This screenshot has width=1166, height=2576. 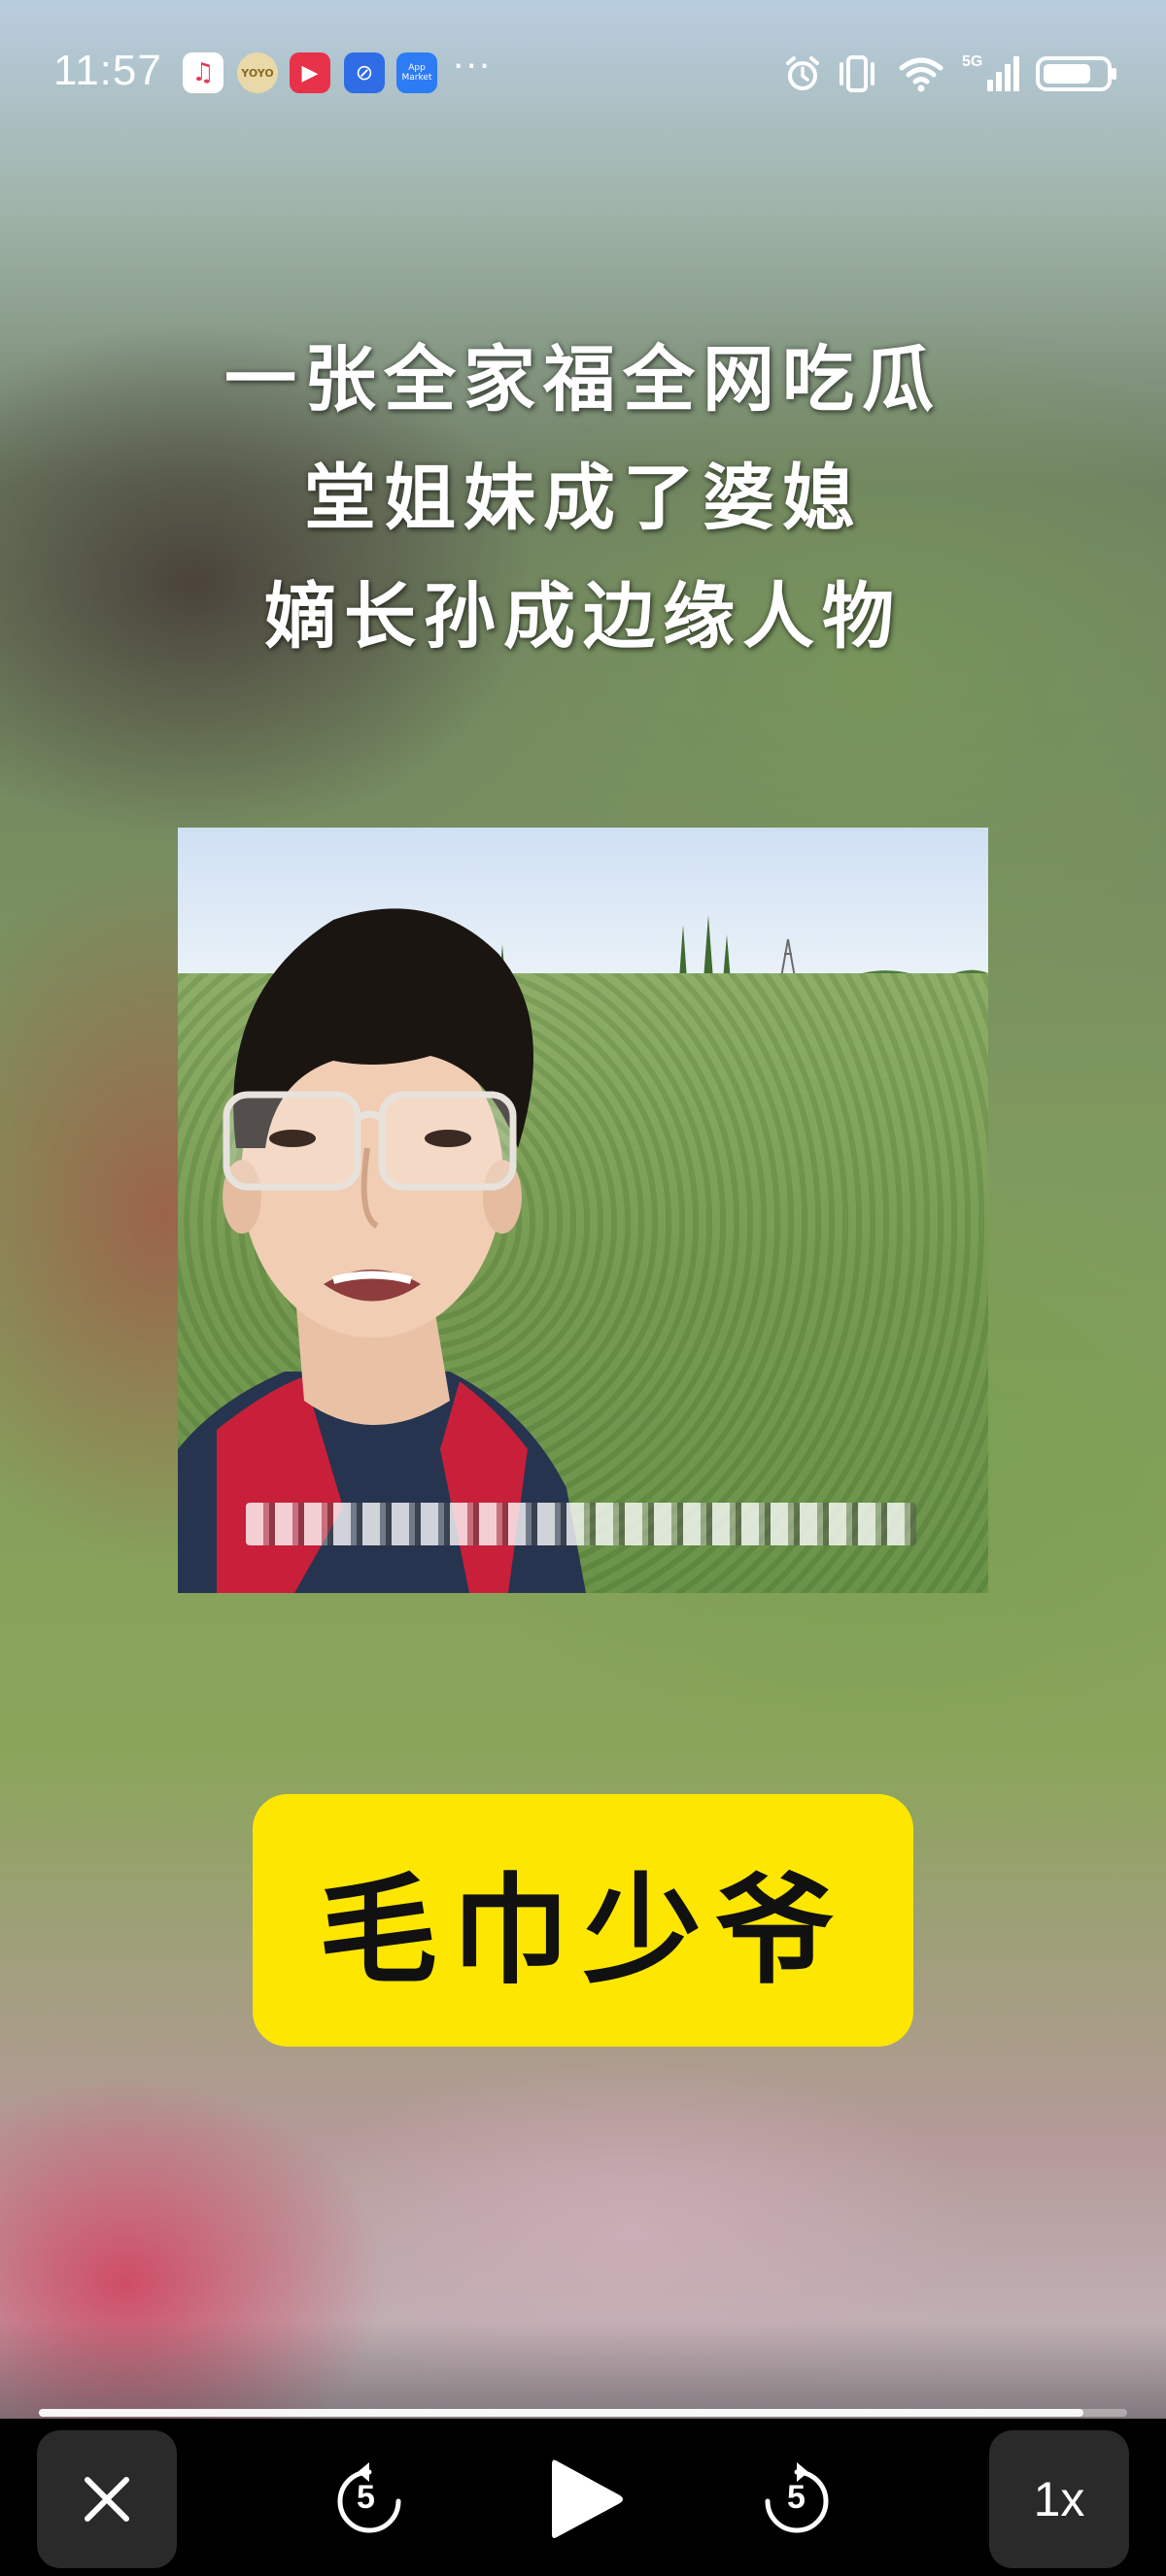 I want to click on playback-speed-button: 1x, so click(x=1059, y=2499).